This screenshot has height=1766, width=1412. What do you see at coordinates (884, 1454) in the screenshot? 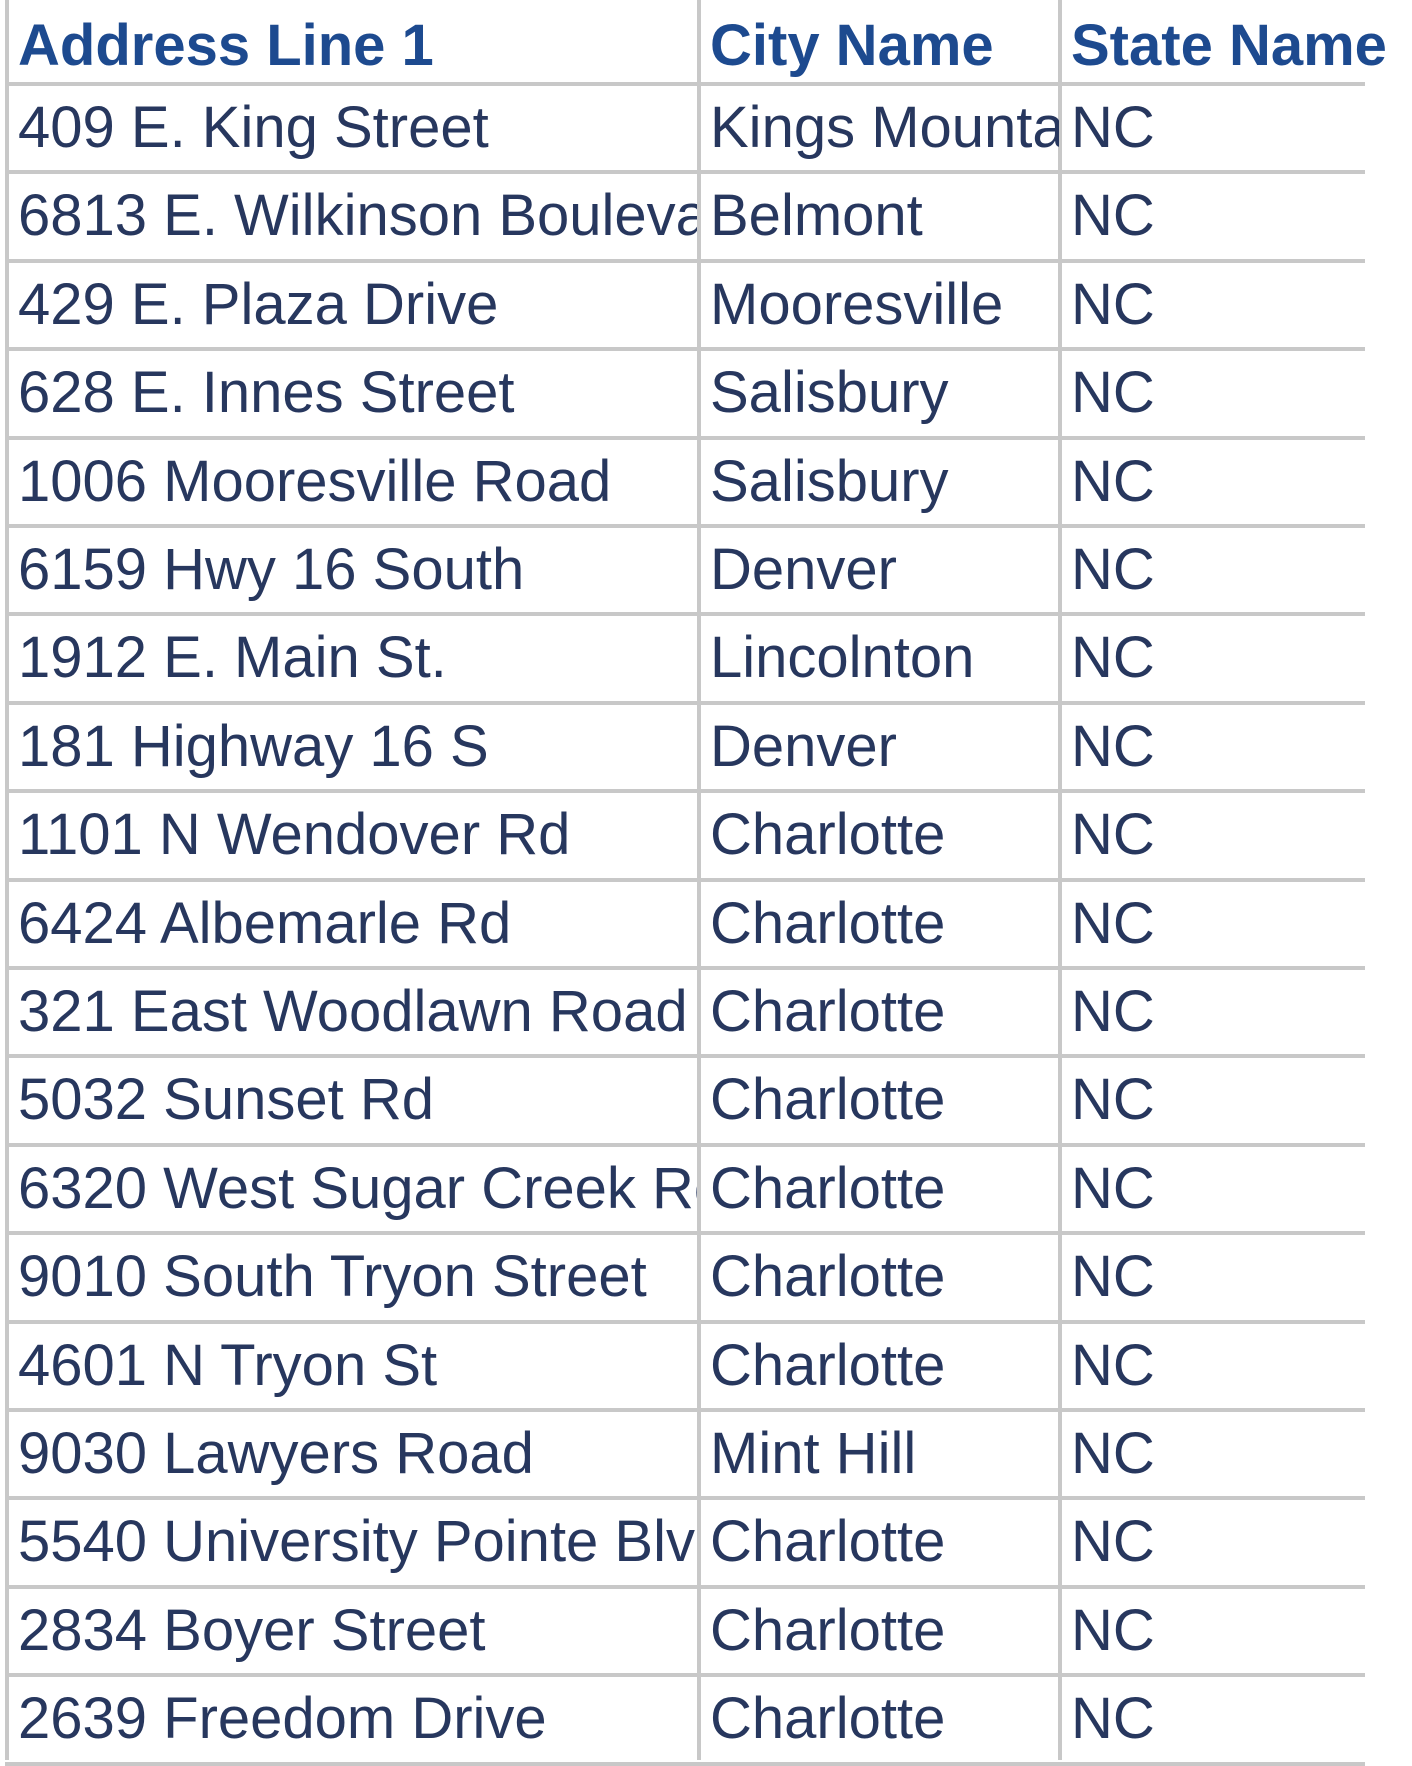
I see `cell-city: Mint Hill` at bounding box center [884, 1454].